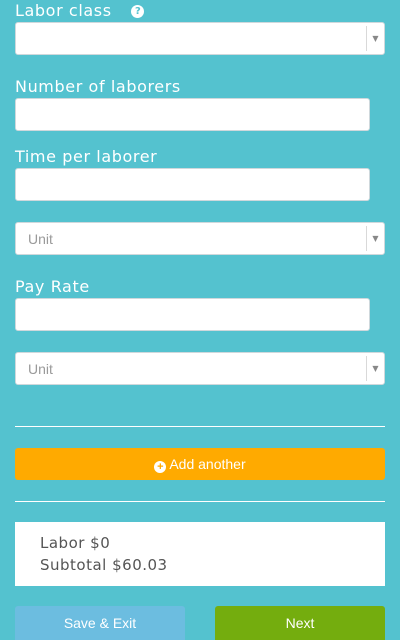 The height and width of the screenshot is (640, 400). I want to click on number-of-laborers-input, so click(192, 114).